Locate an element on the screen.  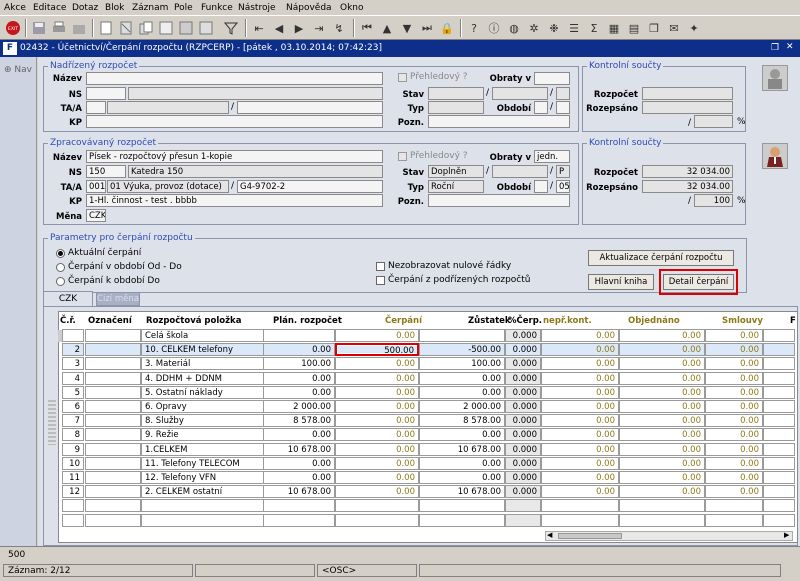
menu-zaznam: Záznam is located at coordinates (150, 8).